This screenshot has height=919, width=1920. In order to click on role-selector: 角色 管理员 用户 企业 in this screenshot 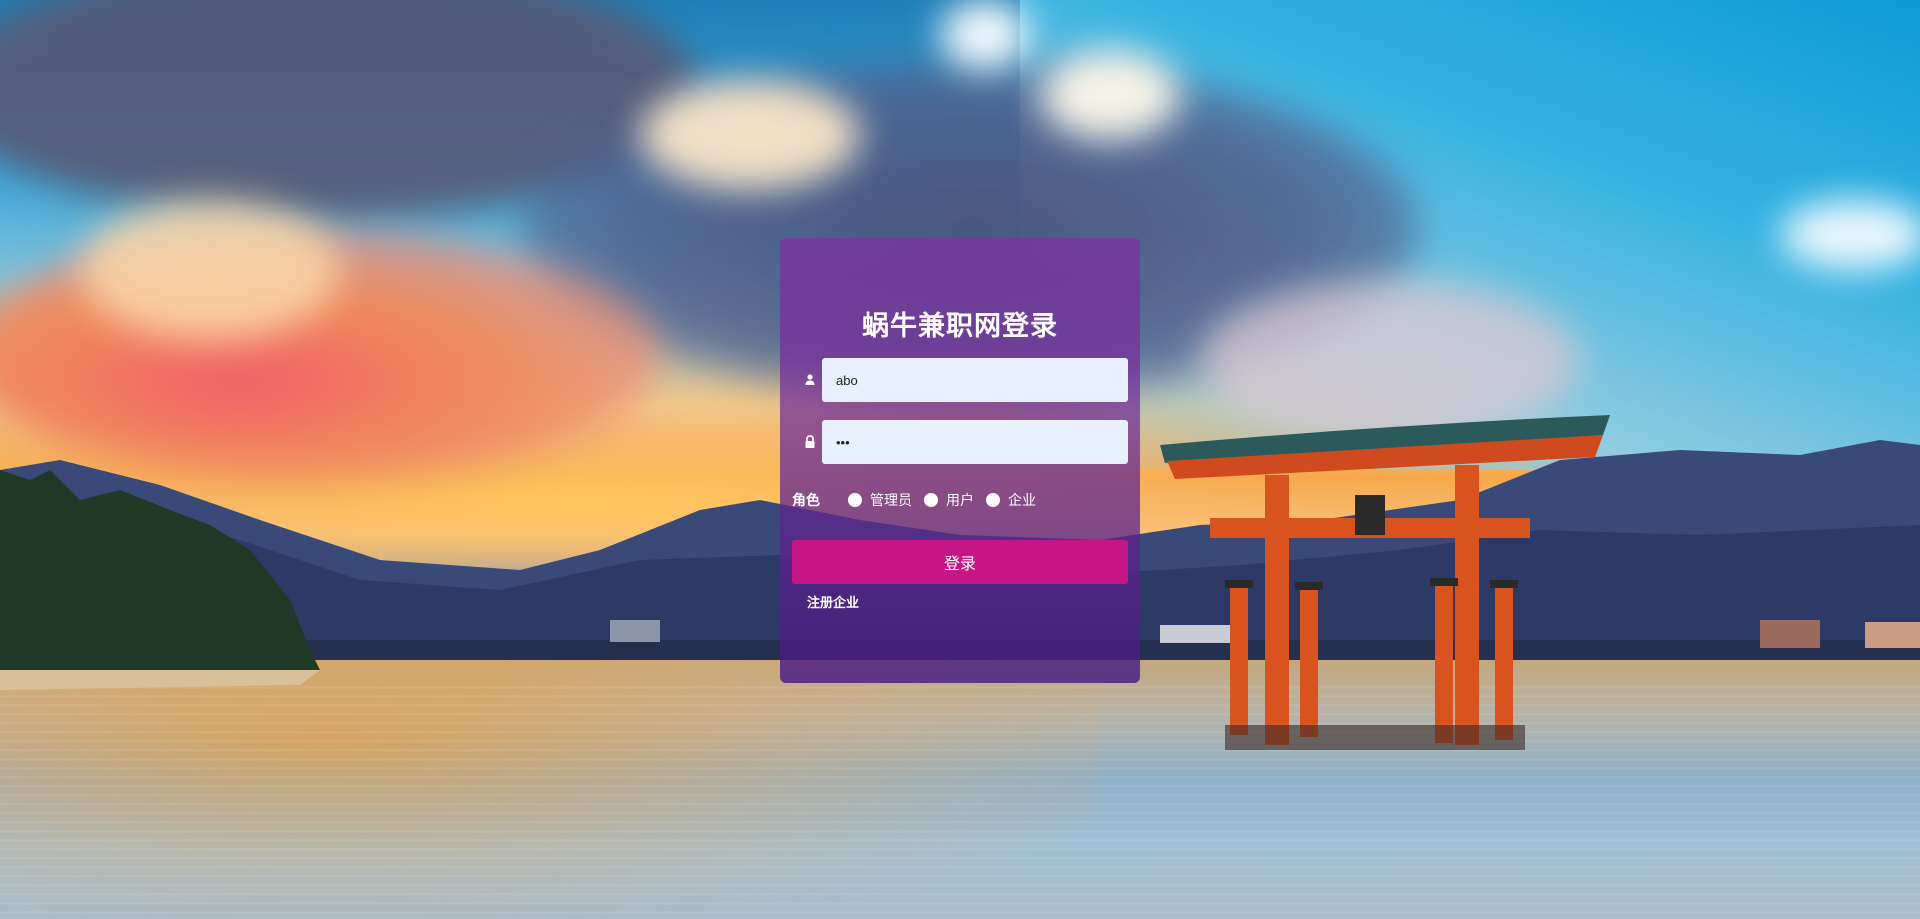, I will do `click(960, 500)`.